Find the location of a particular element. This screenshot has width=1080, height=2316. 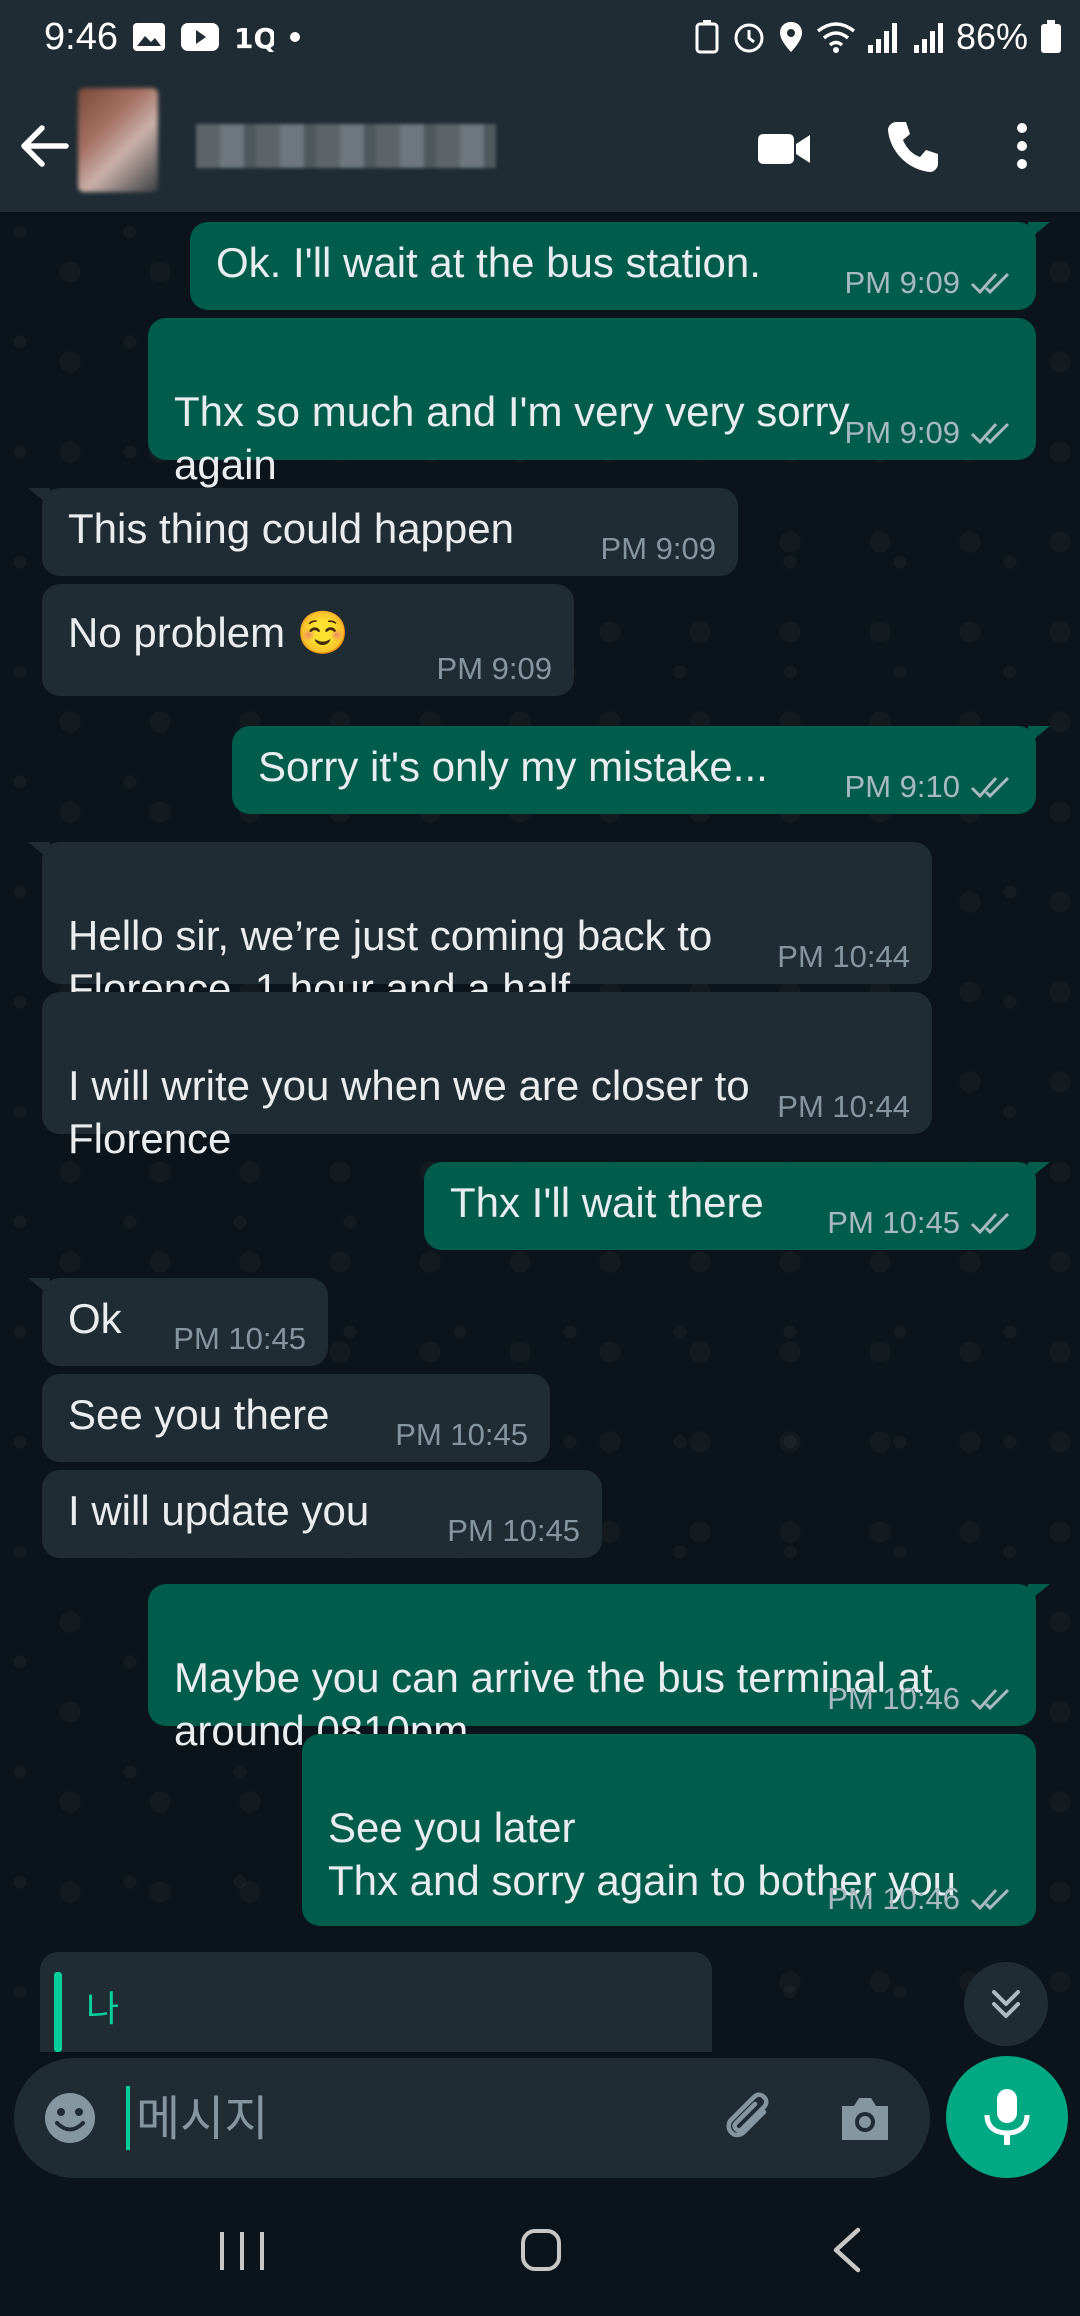

contact-name is located at coordinates (346, 146).